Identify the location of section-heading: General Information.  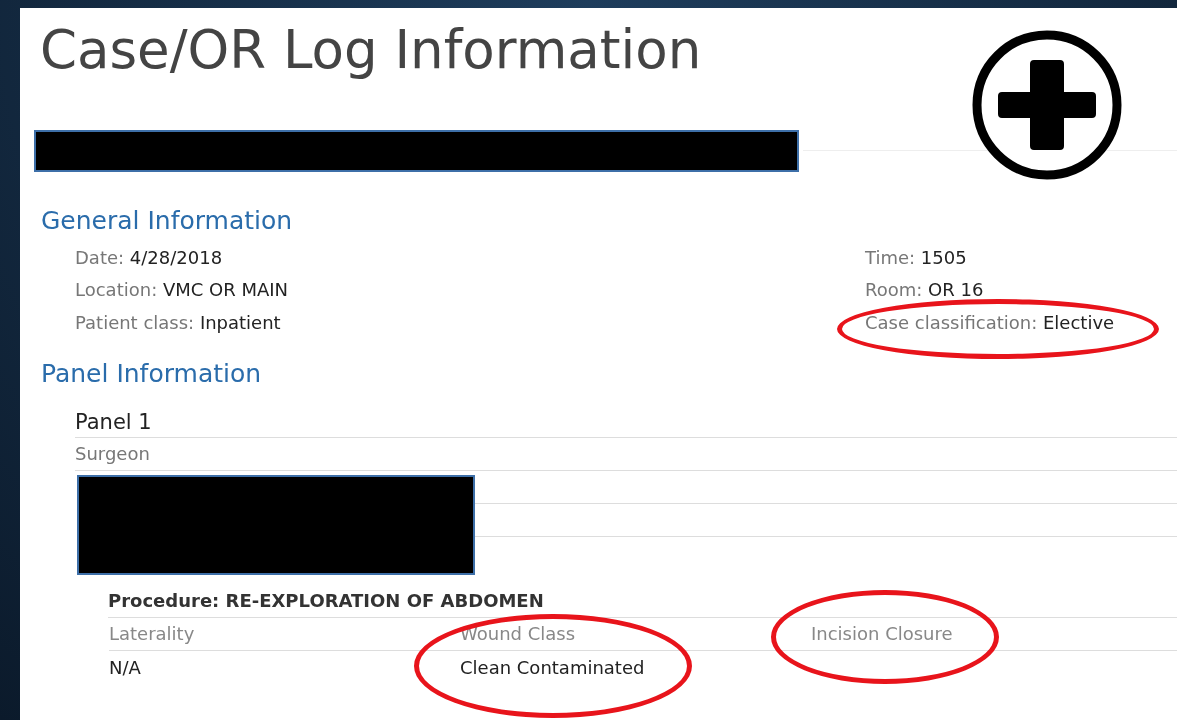
(167, 220).